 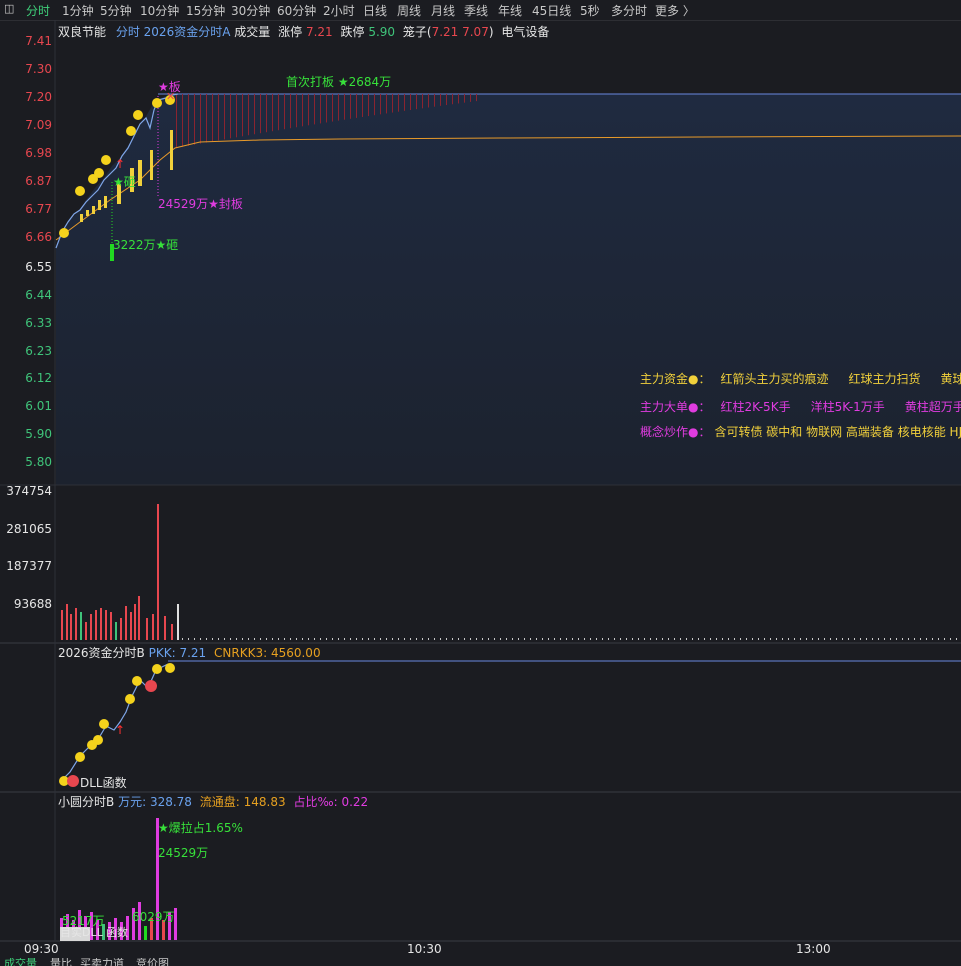 I want to click on bottom-tab: 竞价图, so click(x=152, y=962).